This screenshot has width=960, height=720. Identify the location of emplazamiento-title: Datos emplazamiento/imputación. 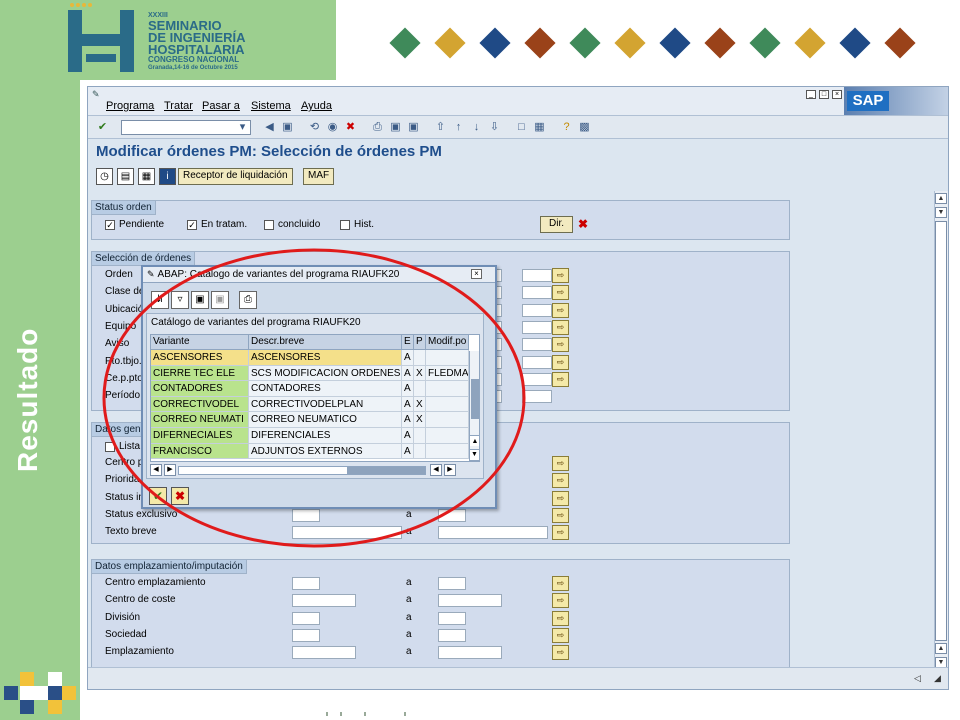
(169, 566).